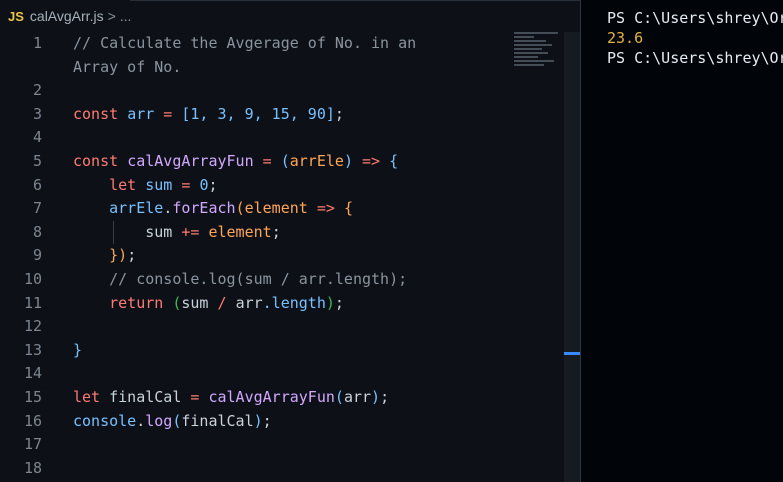  Describe the element at coordinates (217, 420) in the screenshot. I see `argument: finalCal` at that location.